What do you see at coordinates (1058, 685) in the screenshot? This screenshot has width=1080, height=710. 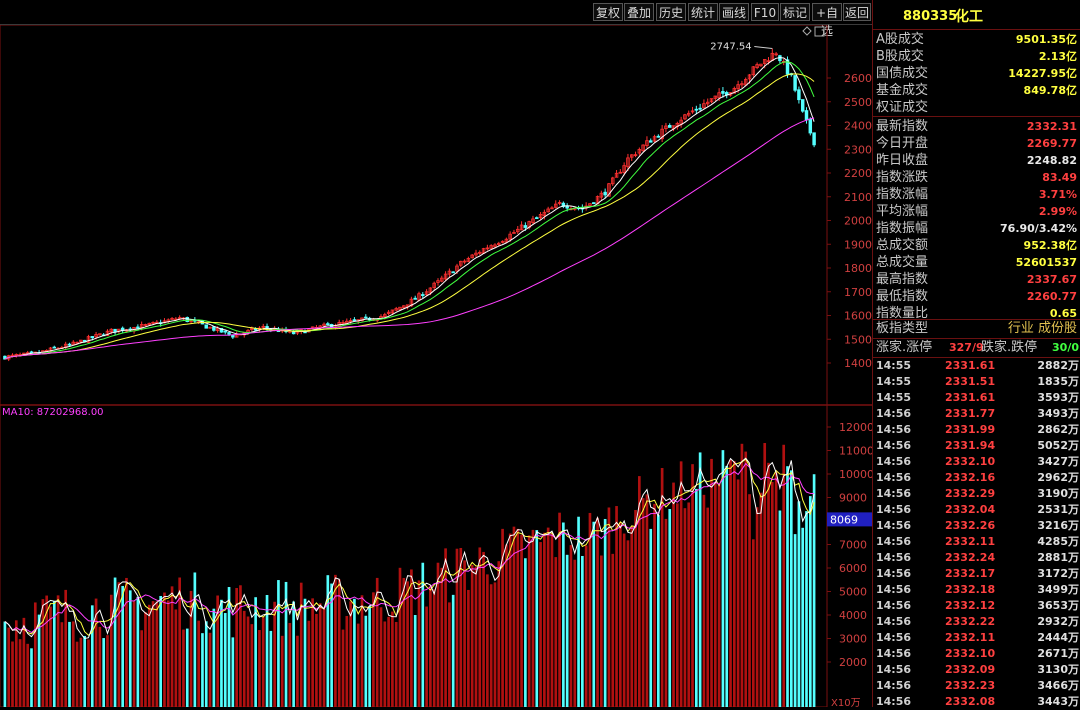 I see `tick-volume: 3466万` at bounding box center [1058, 685].